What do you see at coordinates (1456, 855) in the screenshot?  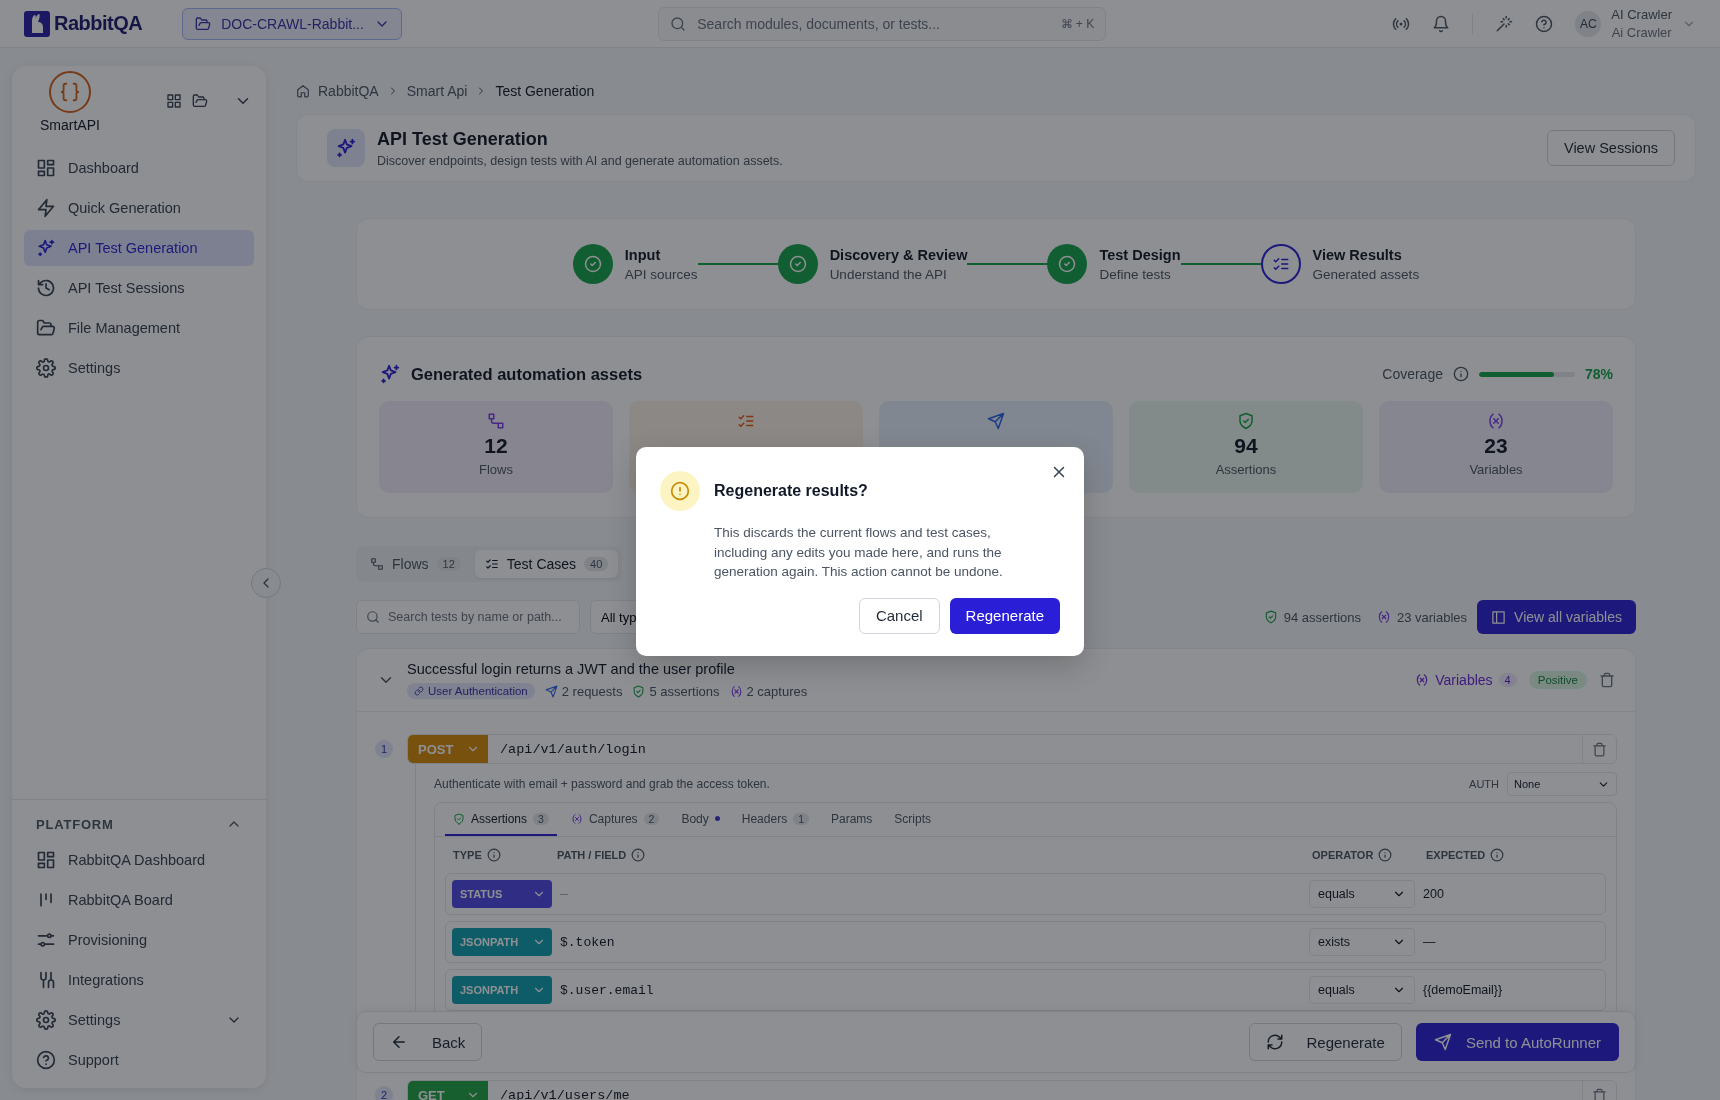 I see `column-header: EXPECTED` at bounding box center [1456, 855].